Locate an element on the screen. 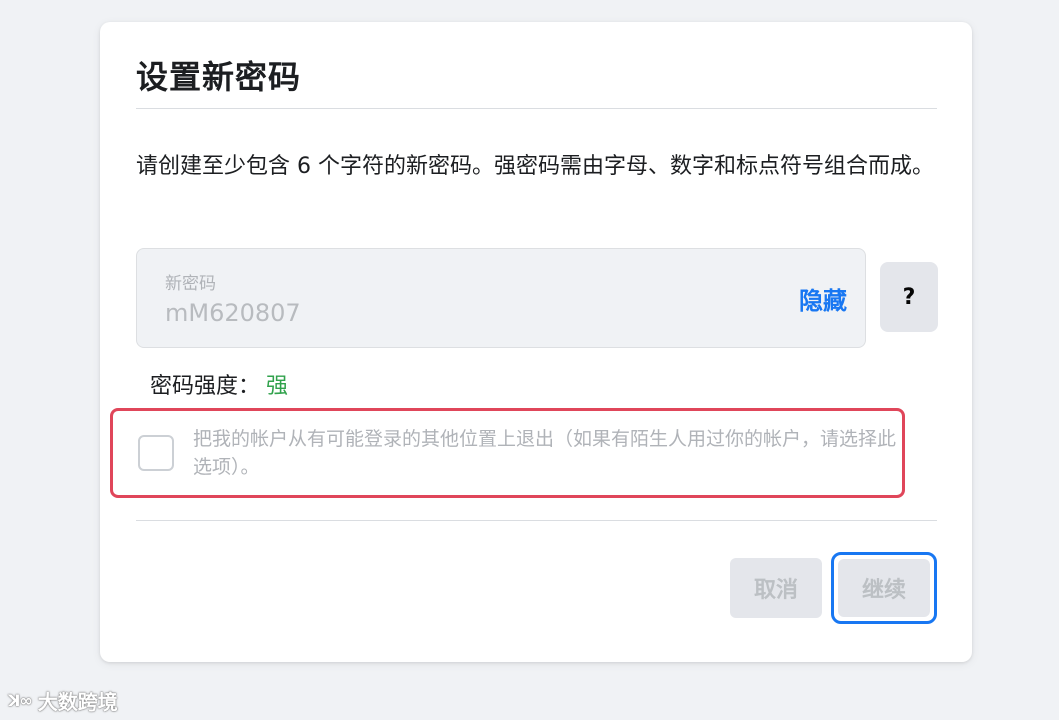  dialog-title: 设置新密码 is located at coordinates (219, 77).